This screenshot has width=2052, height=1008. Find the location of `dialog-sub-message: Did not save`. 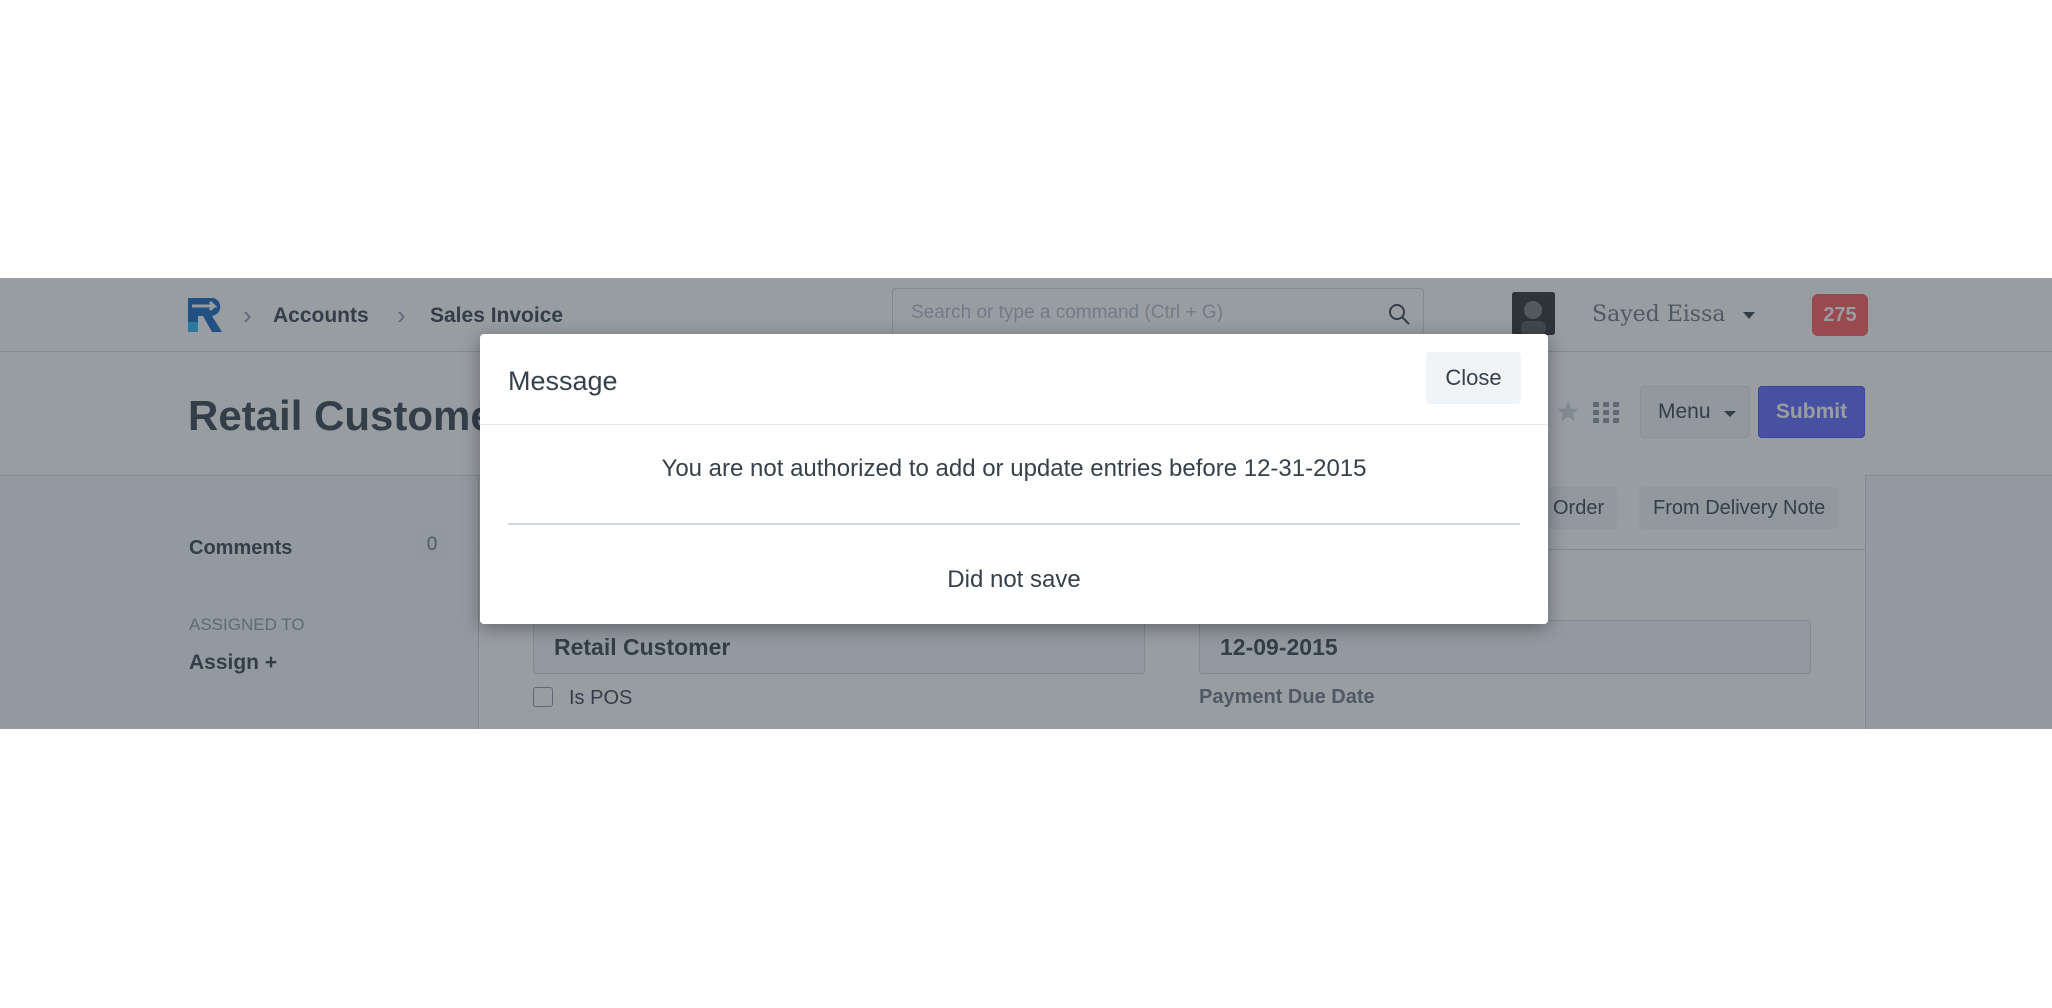

dialog-sub-message: Did not save is located at coordinates (1014, 579).